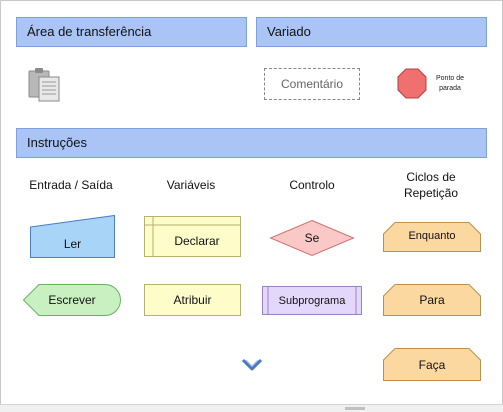 The image size is (503, 412). What do you see at coordinates (251, 143) in the screenshot?
I see `section-header-instructions: Instruções` at bounding box center [251, 143].